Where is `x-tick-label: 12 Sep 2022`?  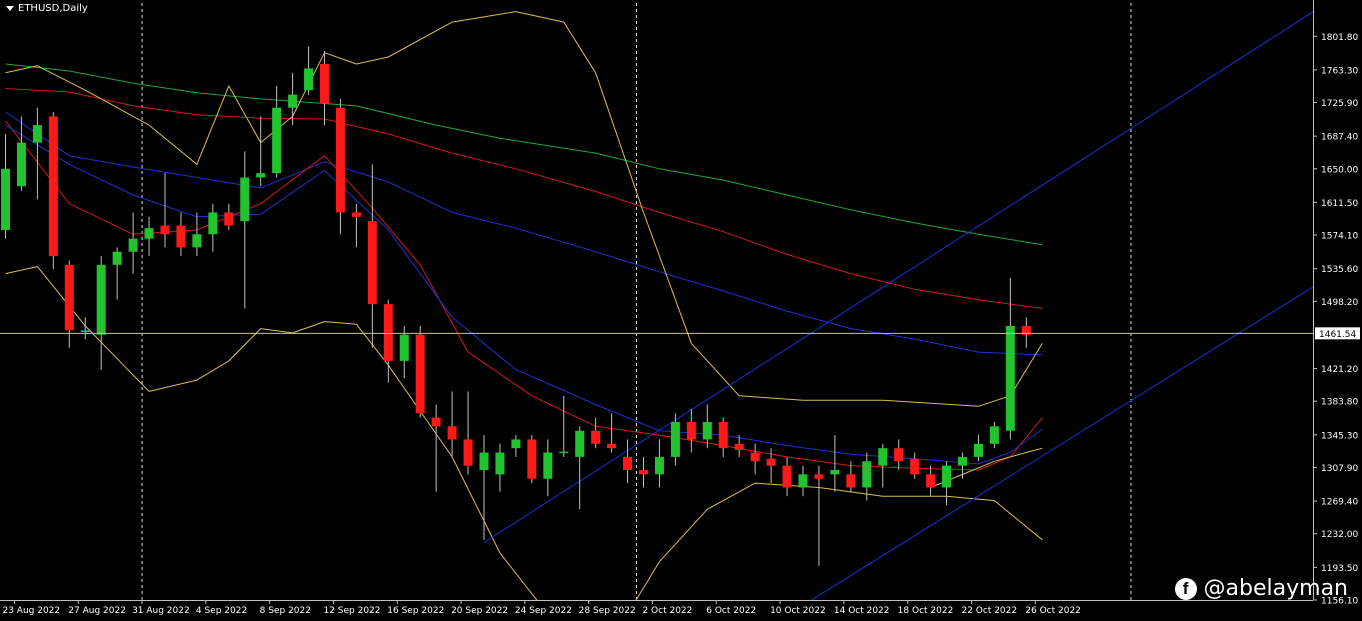 x-tick-label: 12 Sep 2022 is located at coordinates (351, 611).